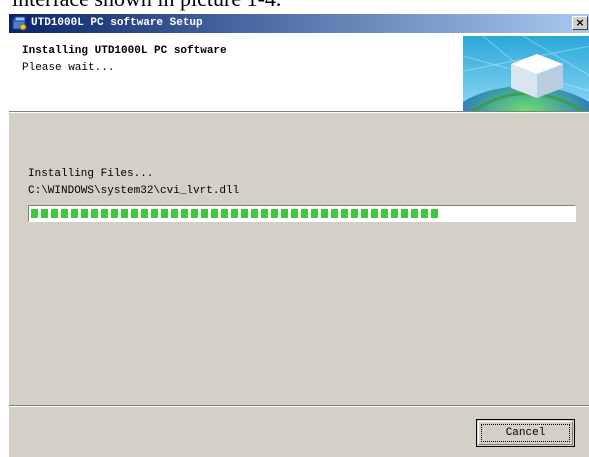 This screenshot has width=589, height=457. Describe the element at coordinates (124, 51) in the screenshot. I see `header-title: Installing UTD1000L PC software` at that location.